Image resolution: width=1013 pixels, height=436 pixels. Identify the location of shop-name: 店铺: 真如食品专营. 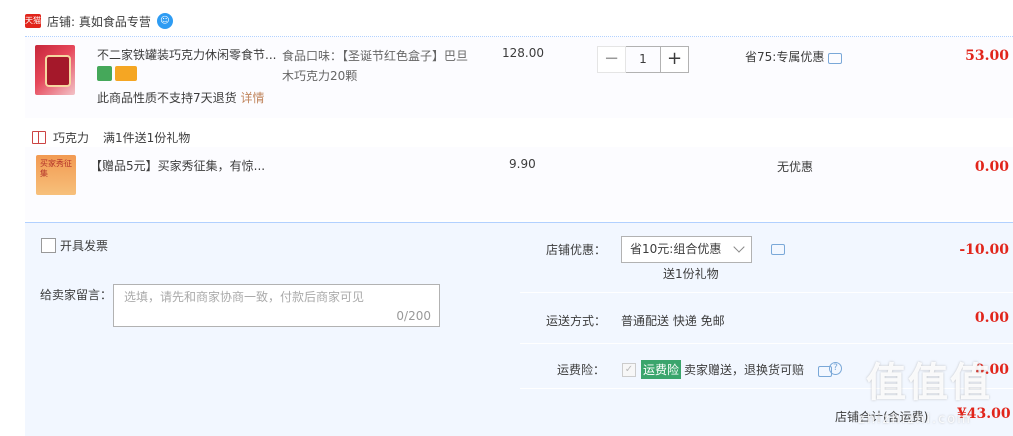
(99, 21).